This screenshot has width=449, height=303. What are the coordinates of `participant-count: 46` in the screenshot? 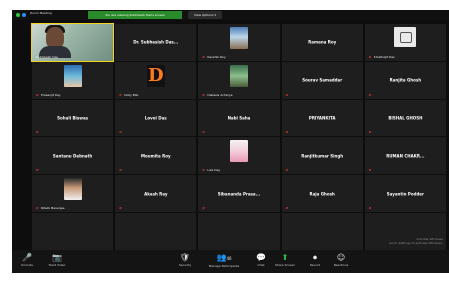 It's located at (229, 258).